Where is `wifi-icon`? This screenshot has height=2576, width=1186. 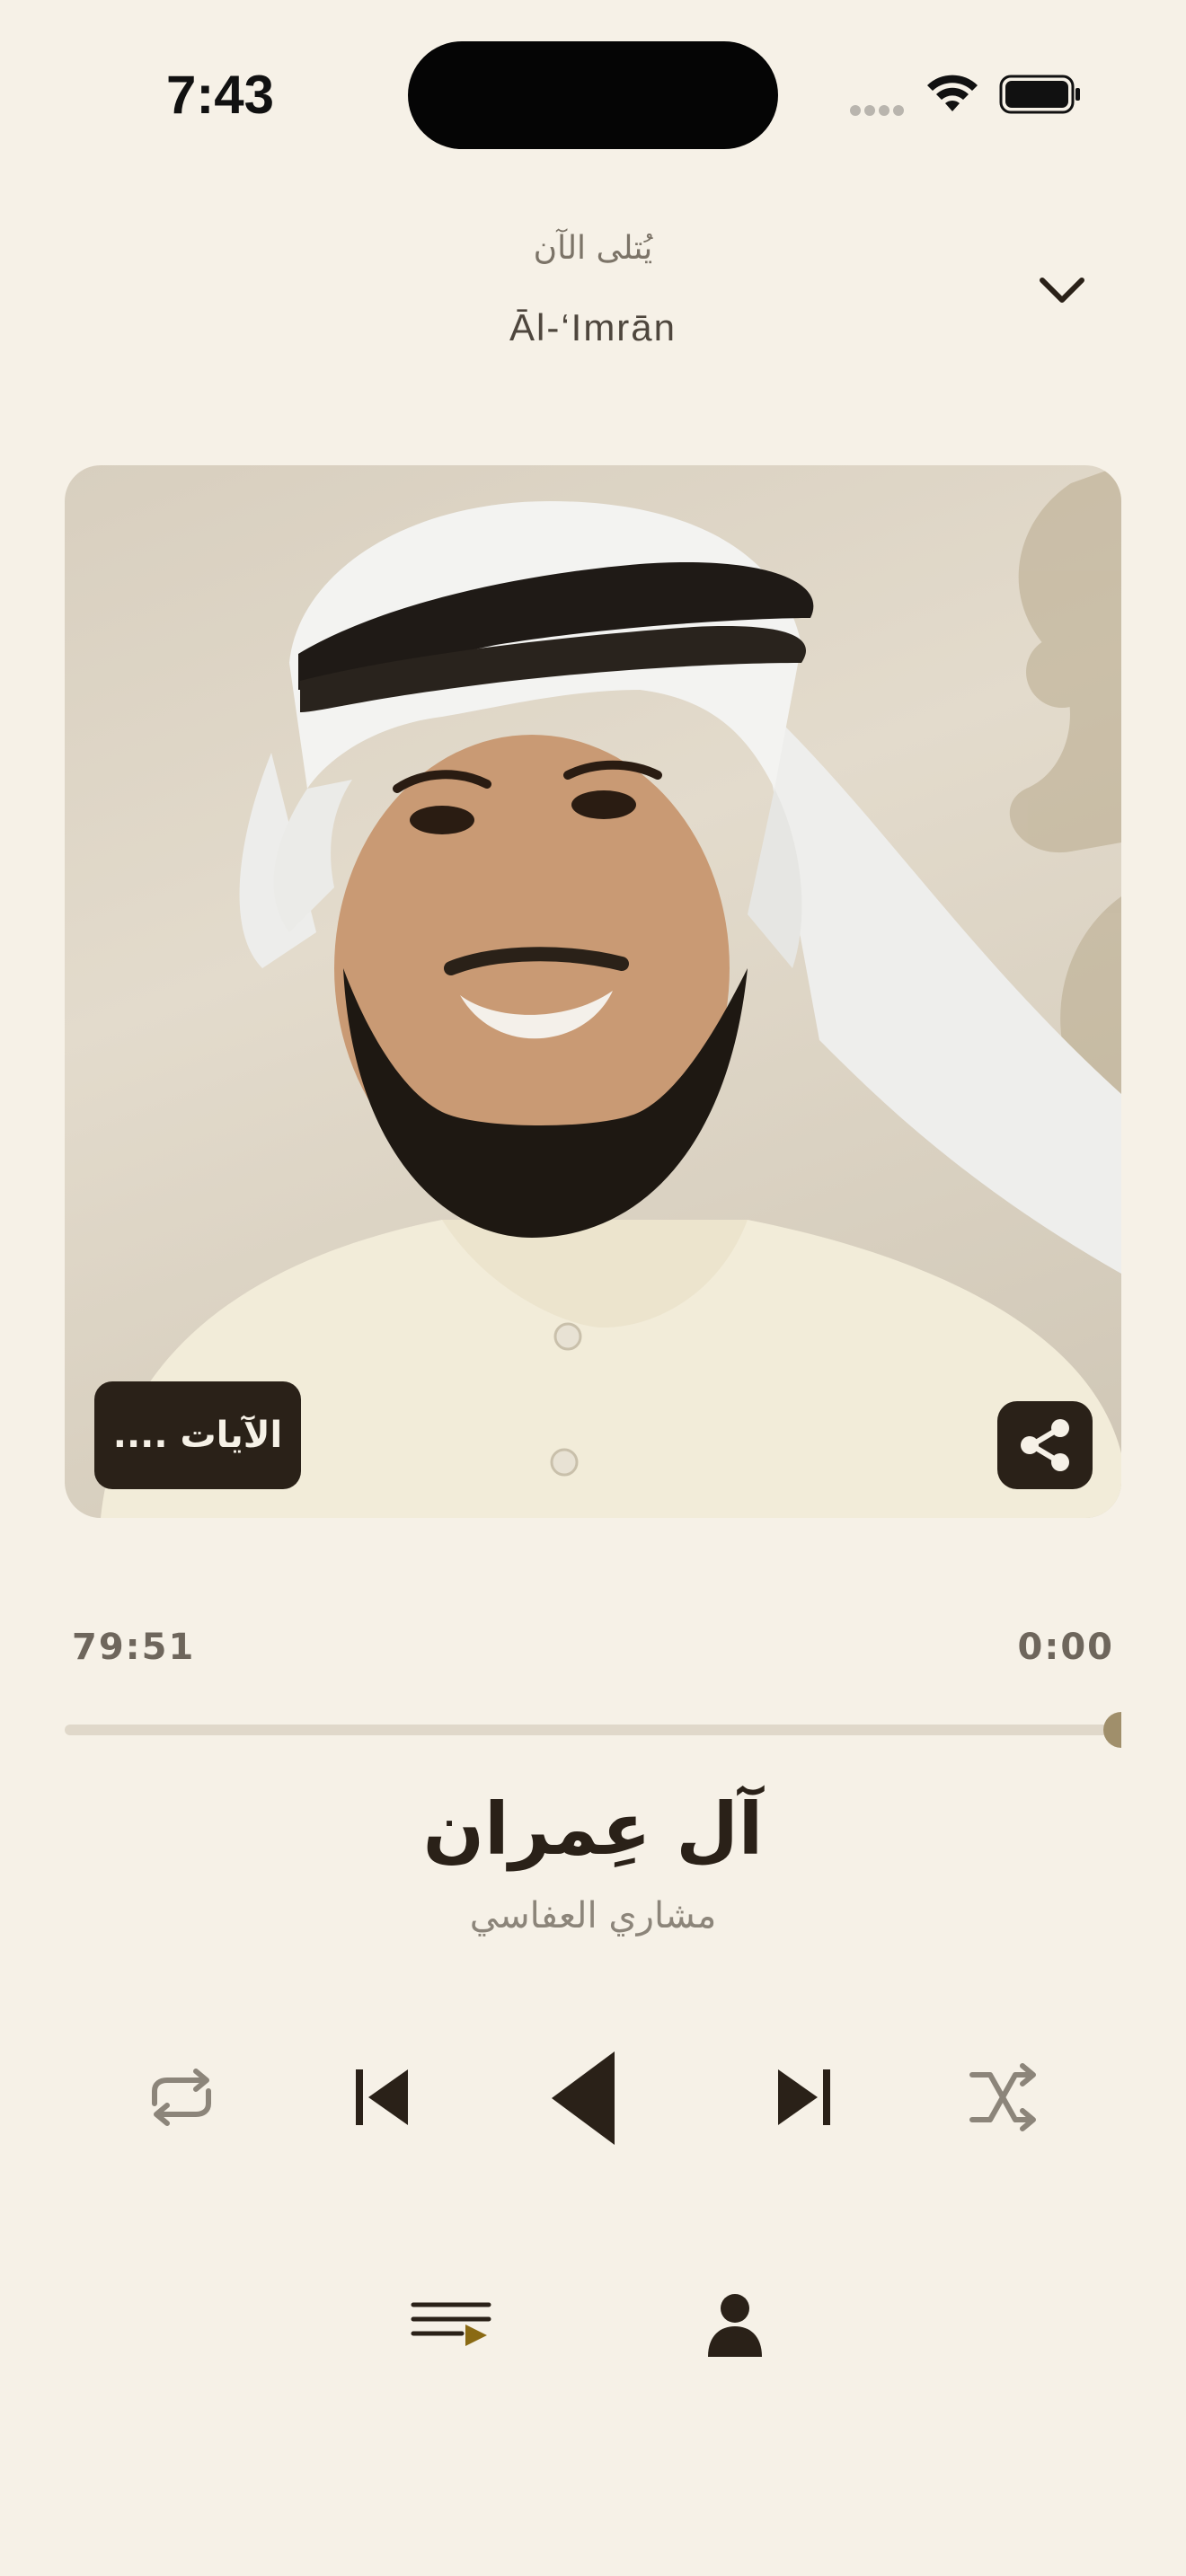
wifi-icon is located at coordinates (952, 93).